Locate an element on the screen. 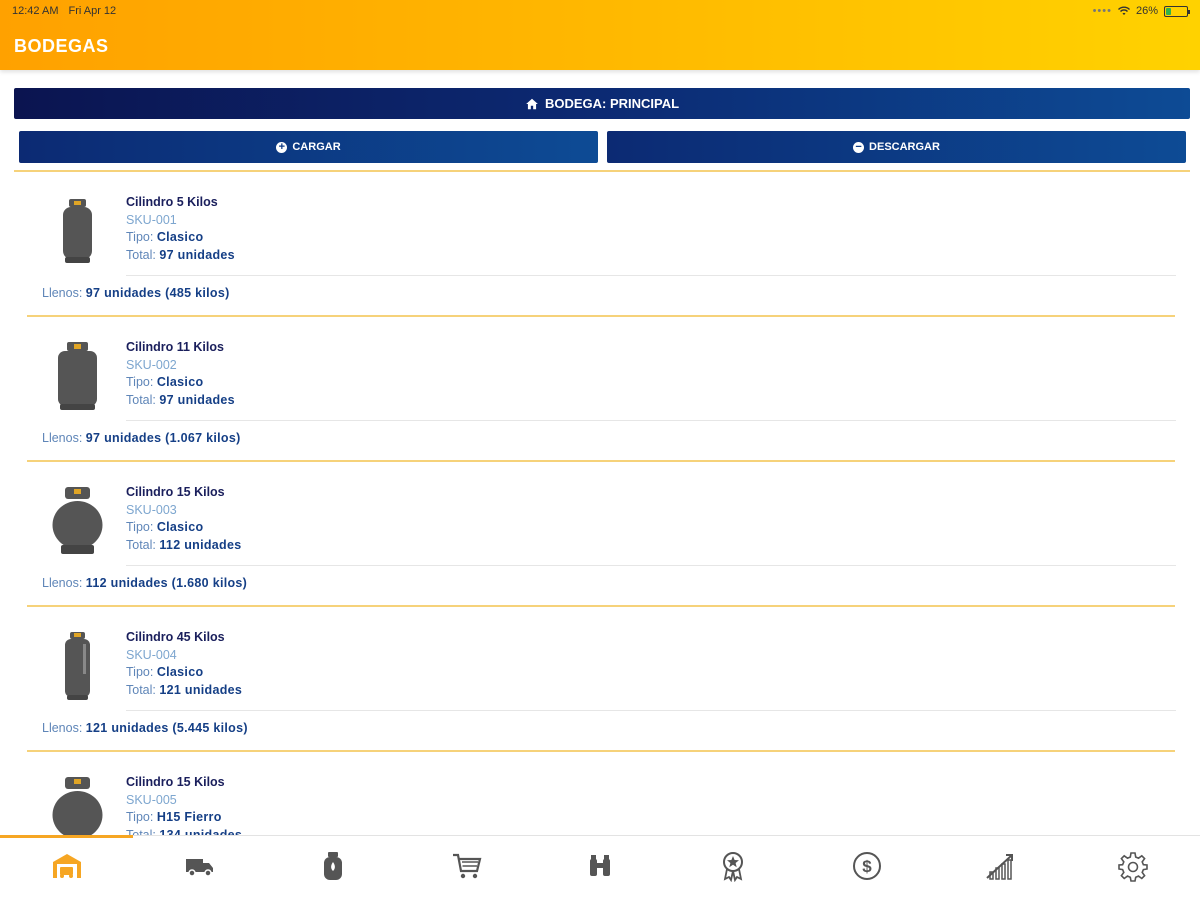  item-total: 134 unidades is located at coordinates (201, 831).